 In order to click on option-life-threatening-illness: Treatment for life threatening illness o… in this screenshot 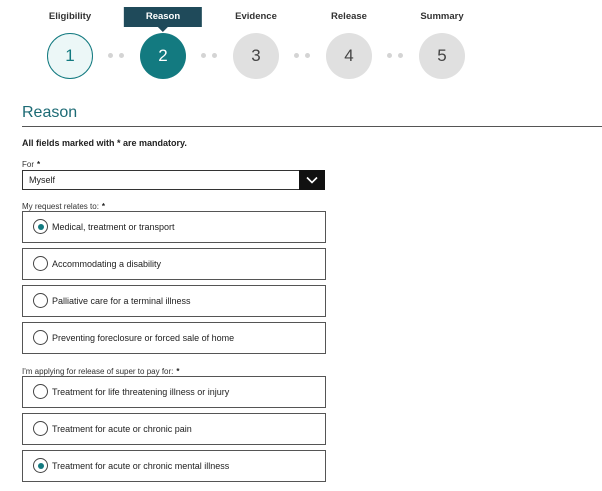, I will do `click(174, 392)`.